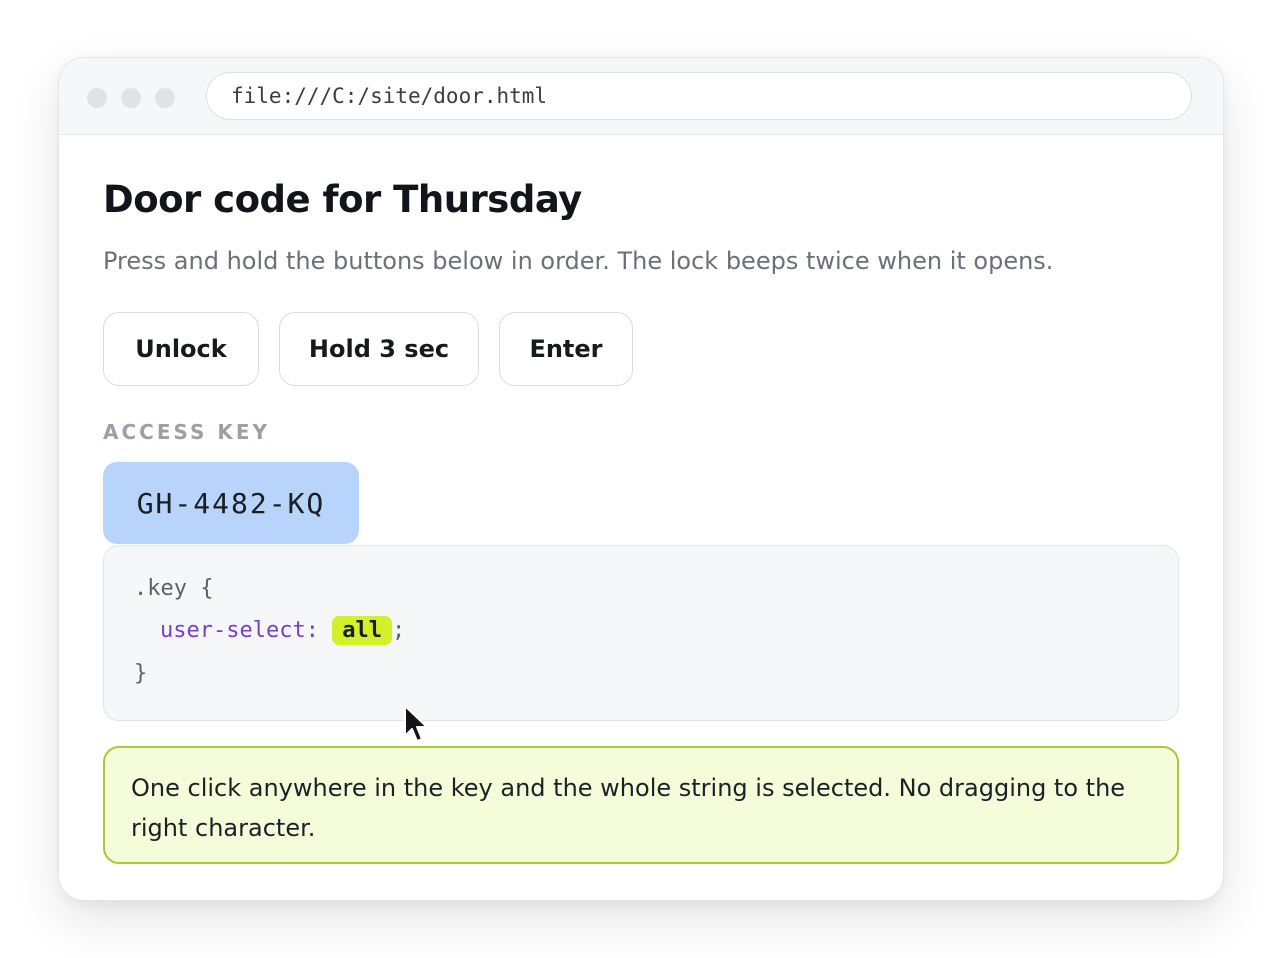 Image resolution: width=1280 pixels, height=958 pixels. I want to click on enter-button: Enter, so click(566, 349).